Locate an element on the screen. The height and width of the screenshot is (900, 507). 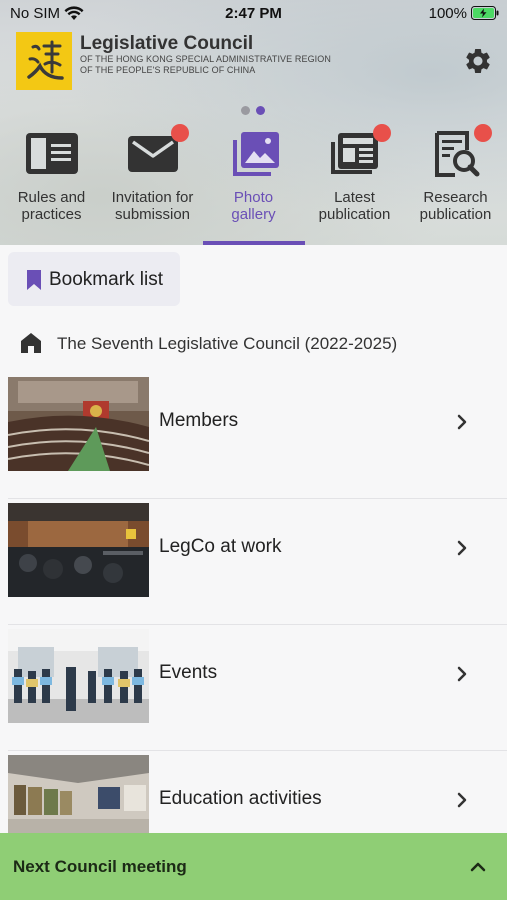
app-subtitle-line2: OF THE PEOPLE'S REPUBLIC OF CHINA is located at coordinates (168, 70).